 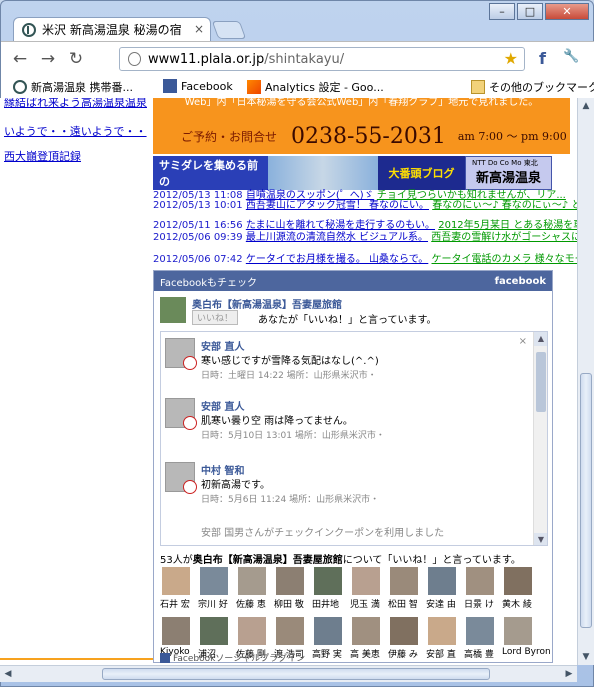 I want to click on page-horizontal-scrollbar: ◀ ▶, so click(x=288, y=673).